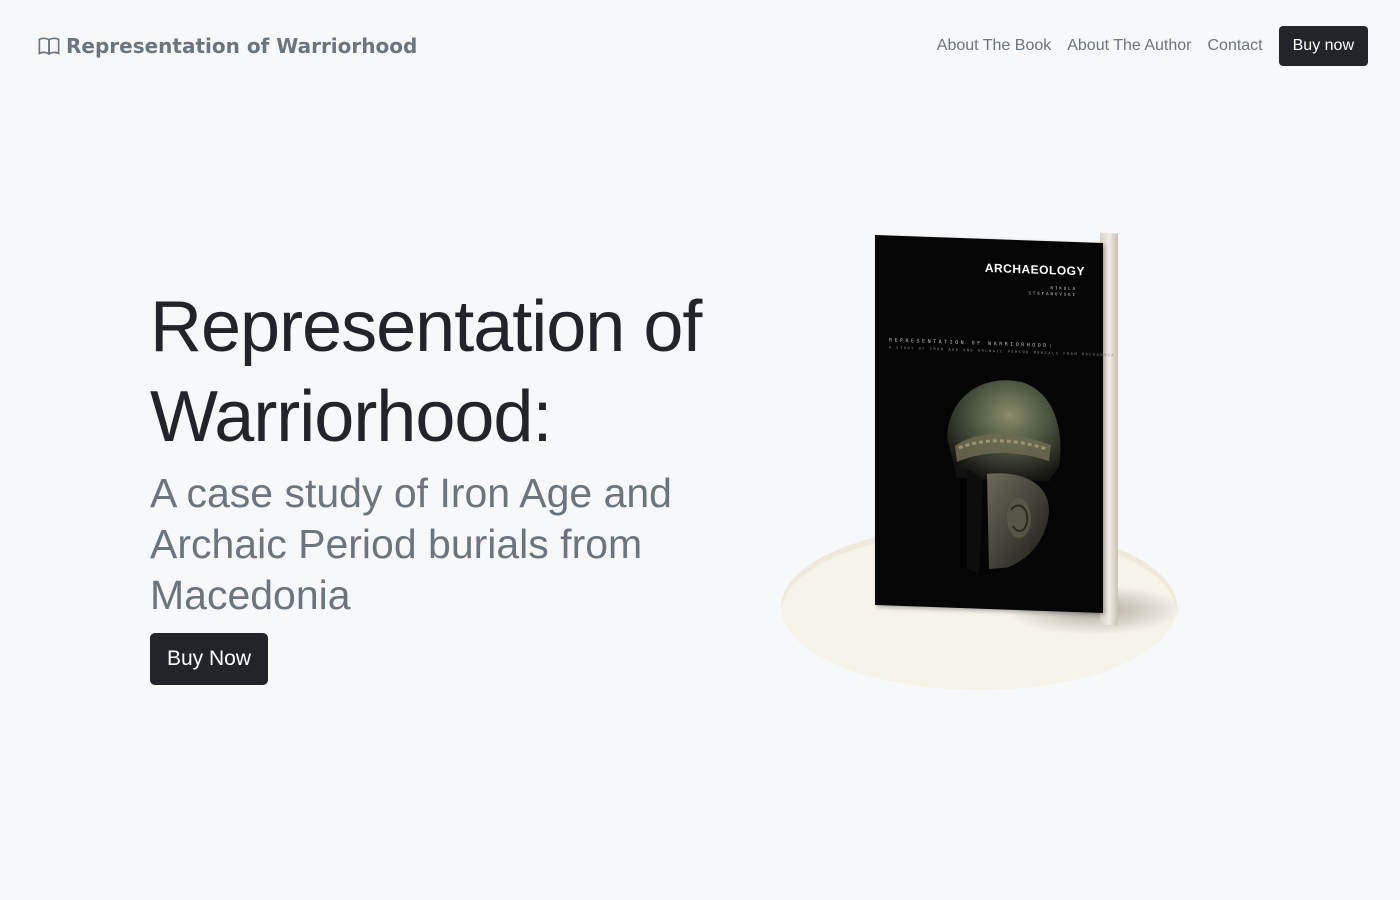 This screenshot has height=900, width=1400. Describe the element at coordinates (209, 659) in the screenshot. I see `buy-now-hero-button: Buy Now` at that location.